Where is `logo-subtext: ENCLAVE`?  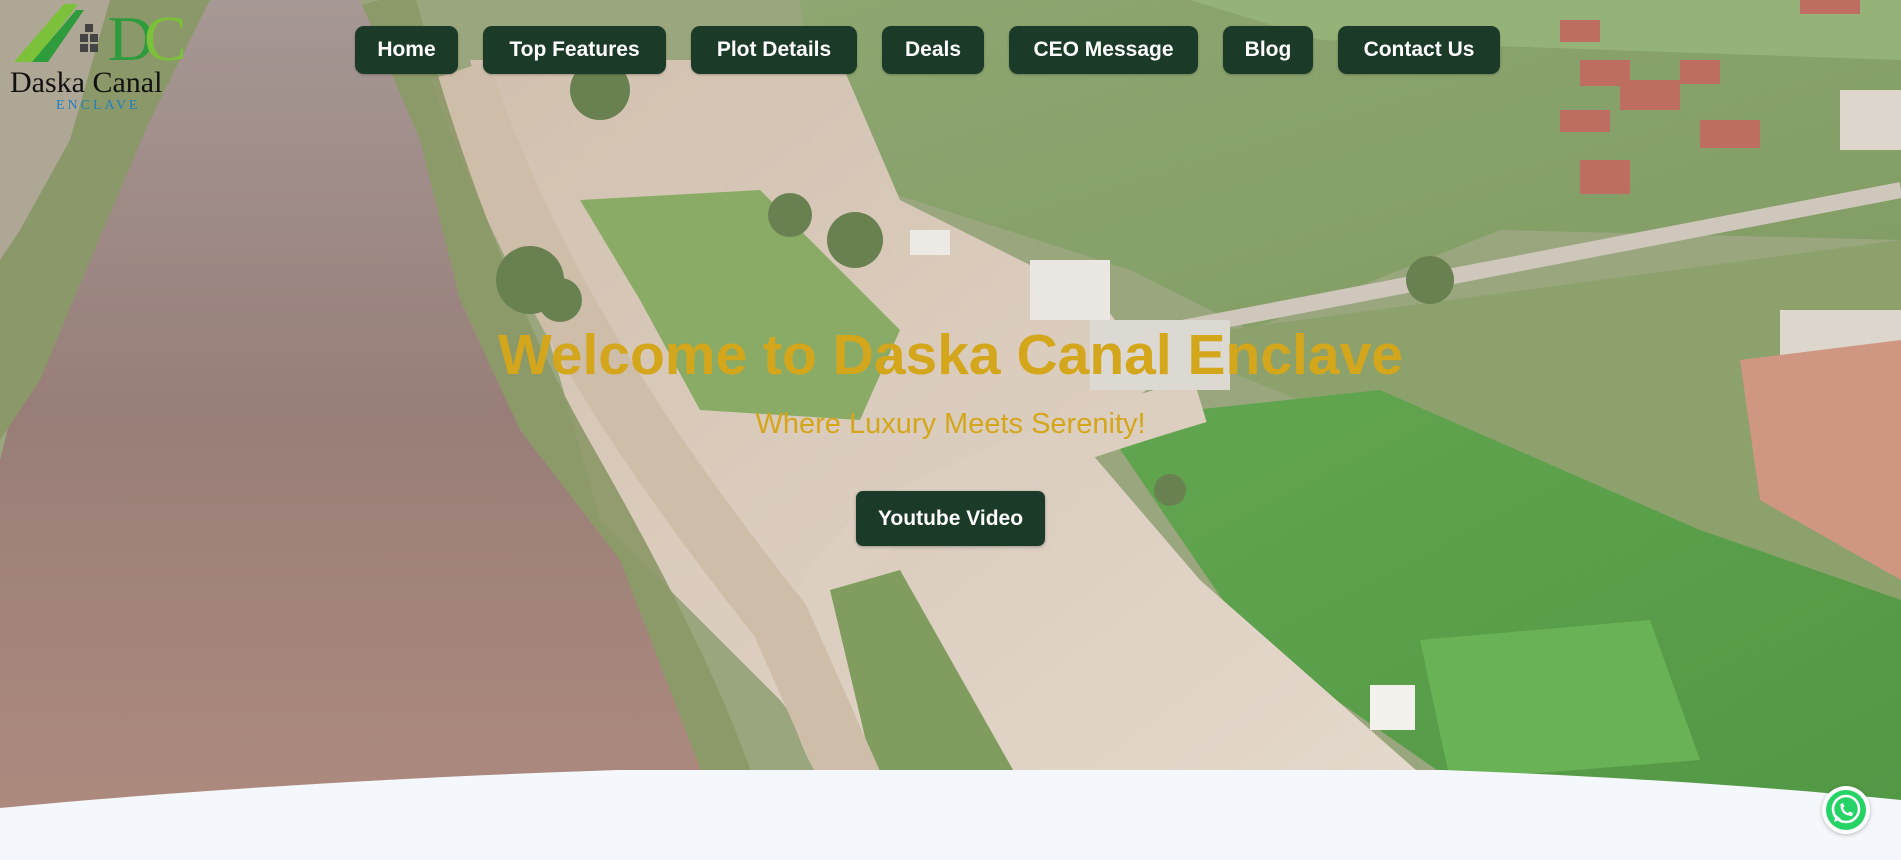
logo-subtext: ENCLAVE is located at coordinates (98, 105).